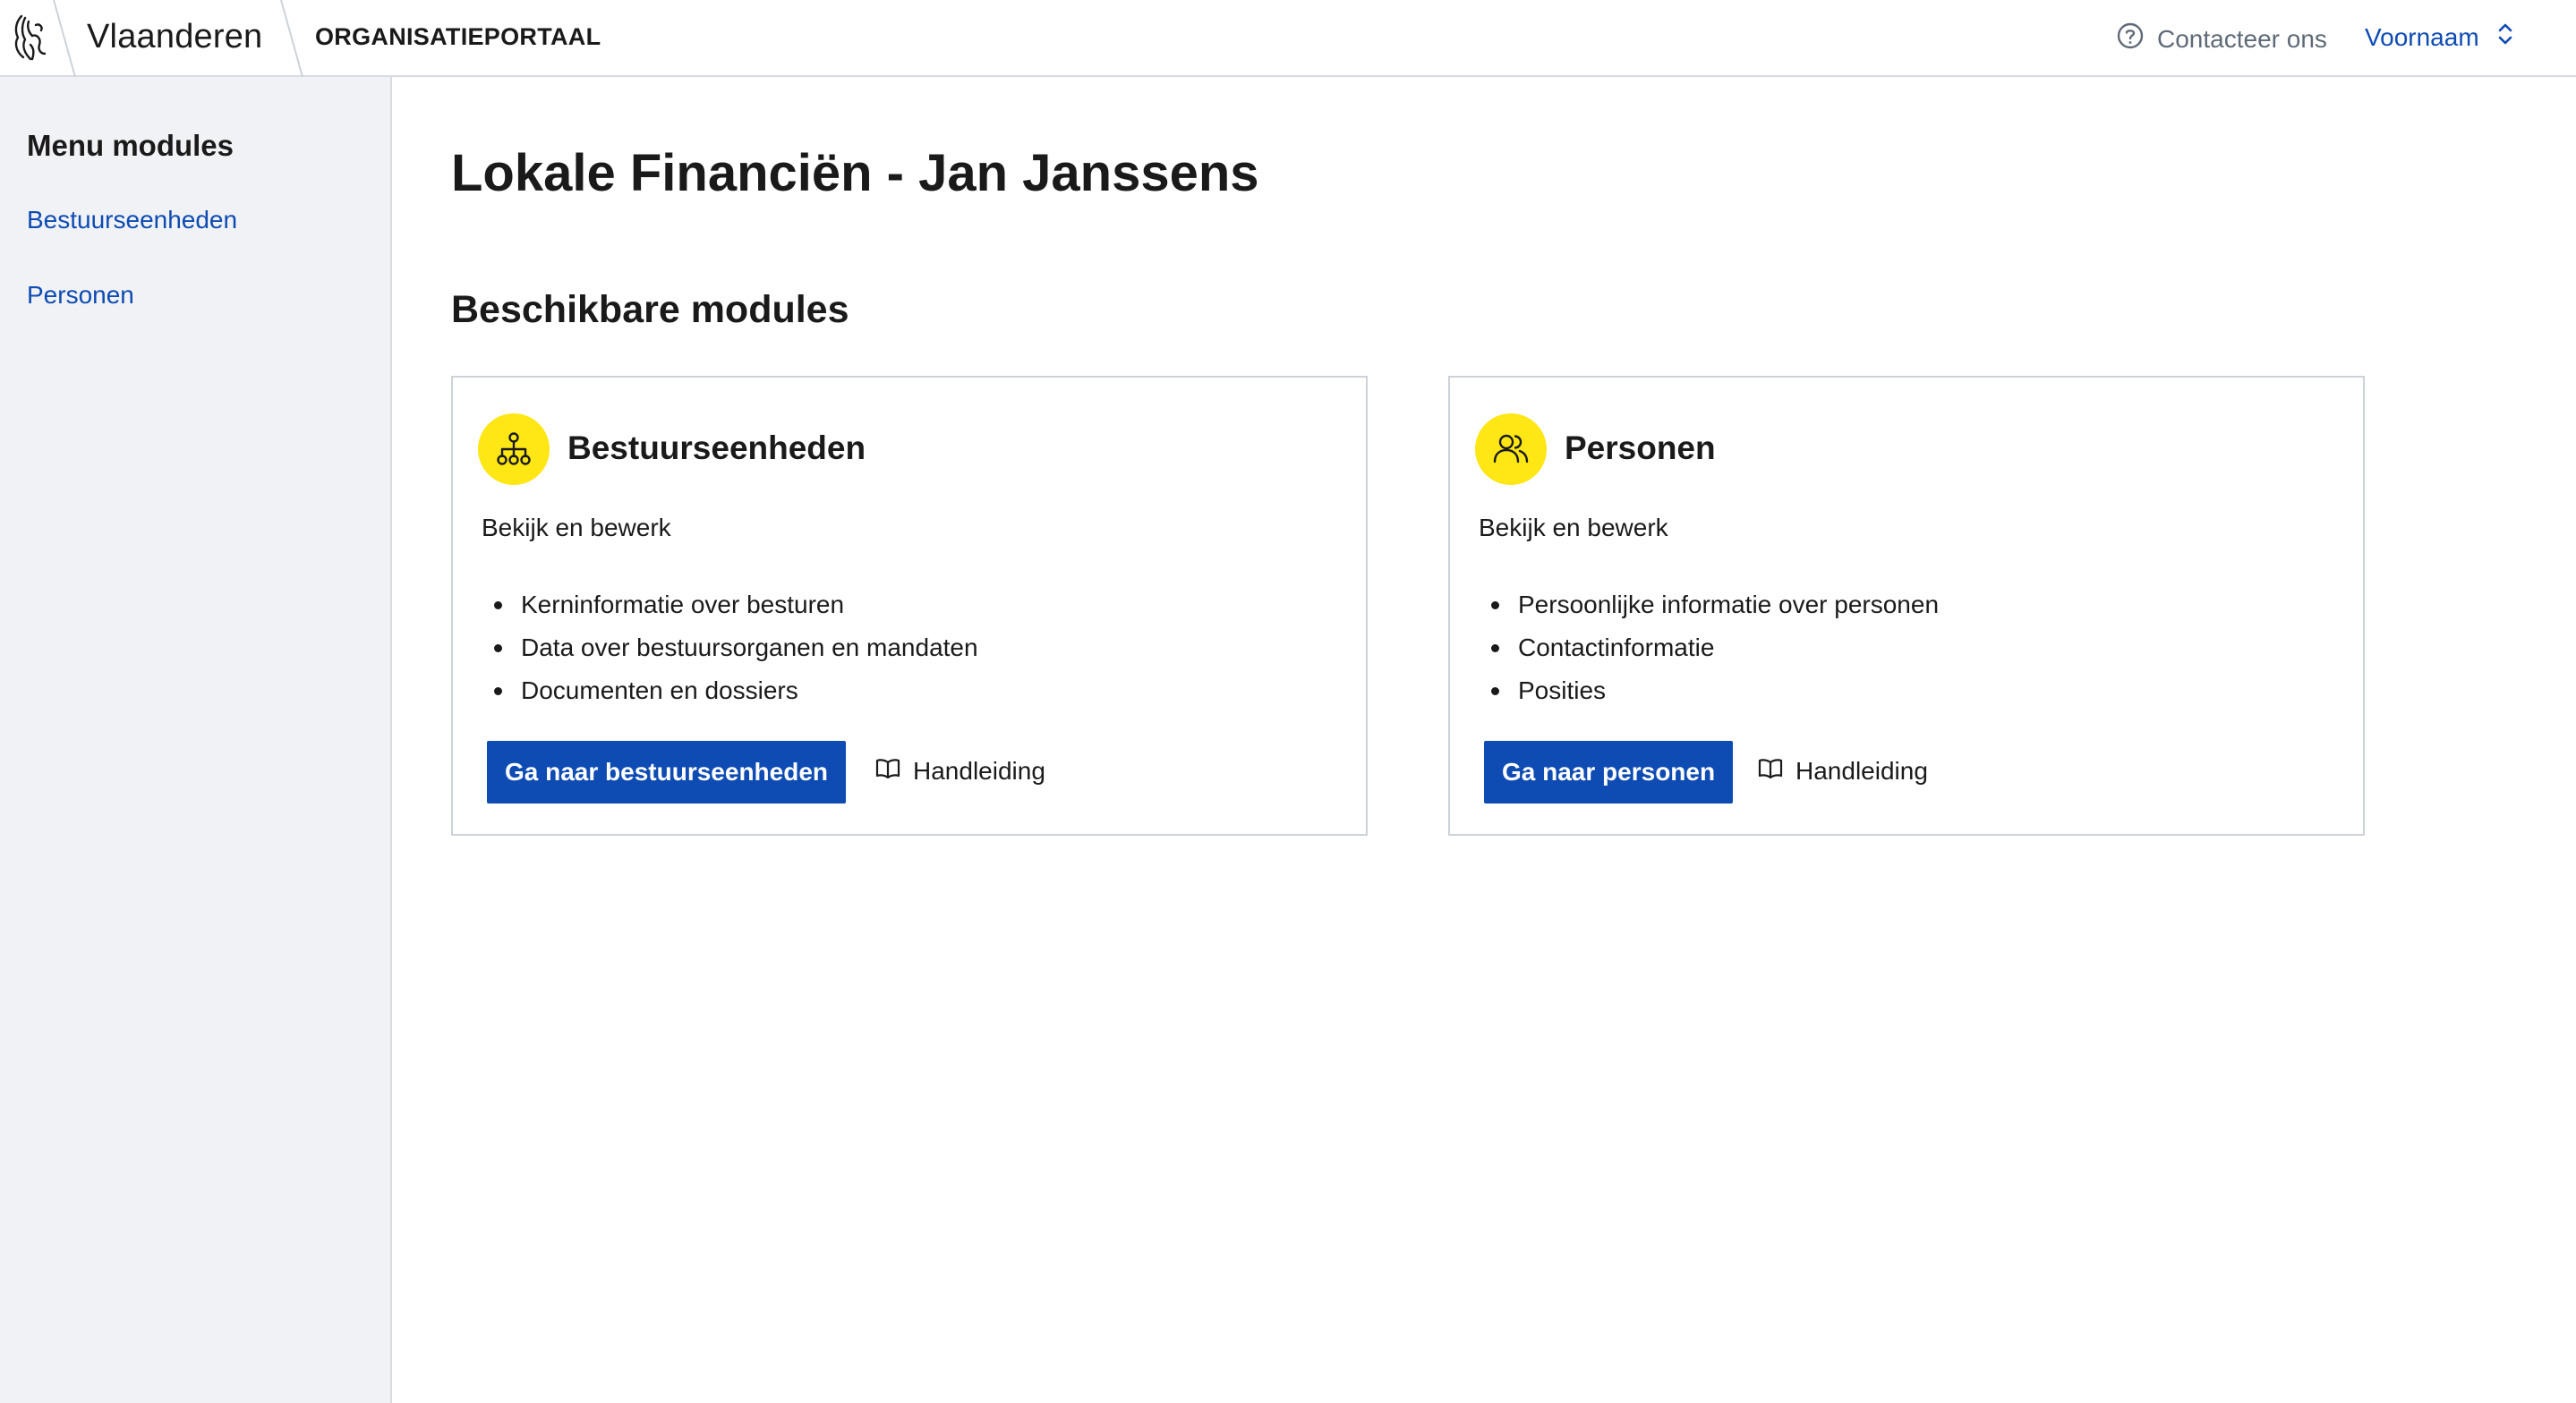 The width and height of the screenshot is (2576, 1403). Describe the element at coordinates (80, 295) in the screenshot. I see `sidebar-item-personen: Personen` at that location.